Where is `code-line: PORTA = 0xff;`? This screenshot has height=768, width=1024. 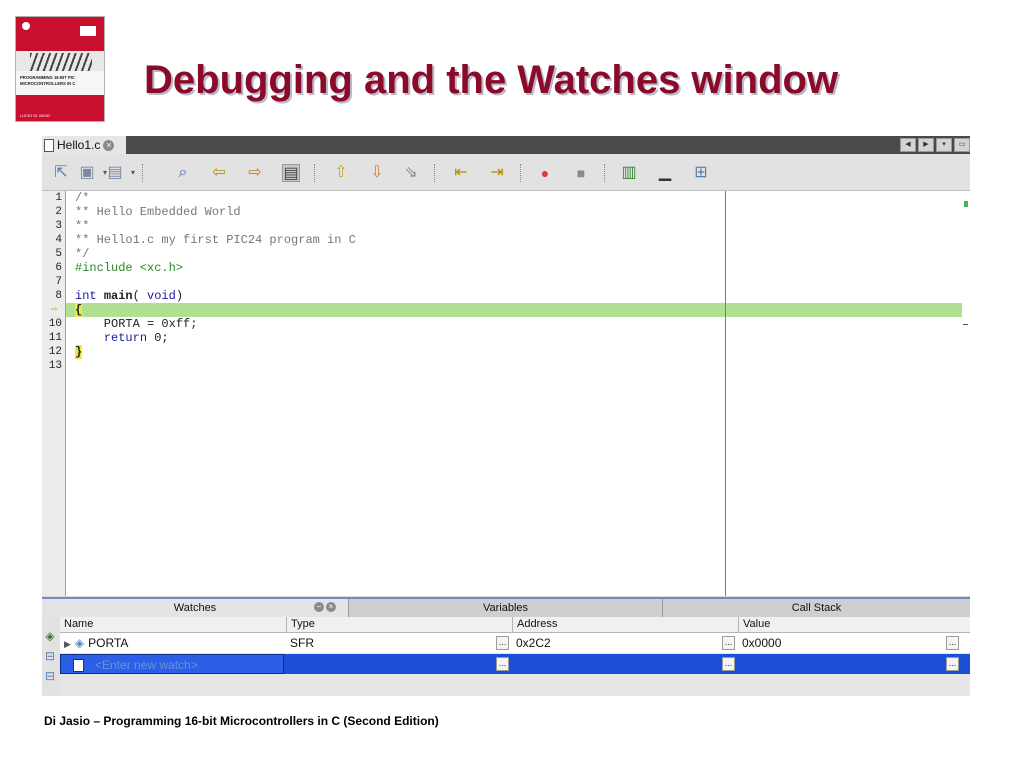
code-line: PORTA = 0xff; is located at coordinates (136, 324).